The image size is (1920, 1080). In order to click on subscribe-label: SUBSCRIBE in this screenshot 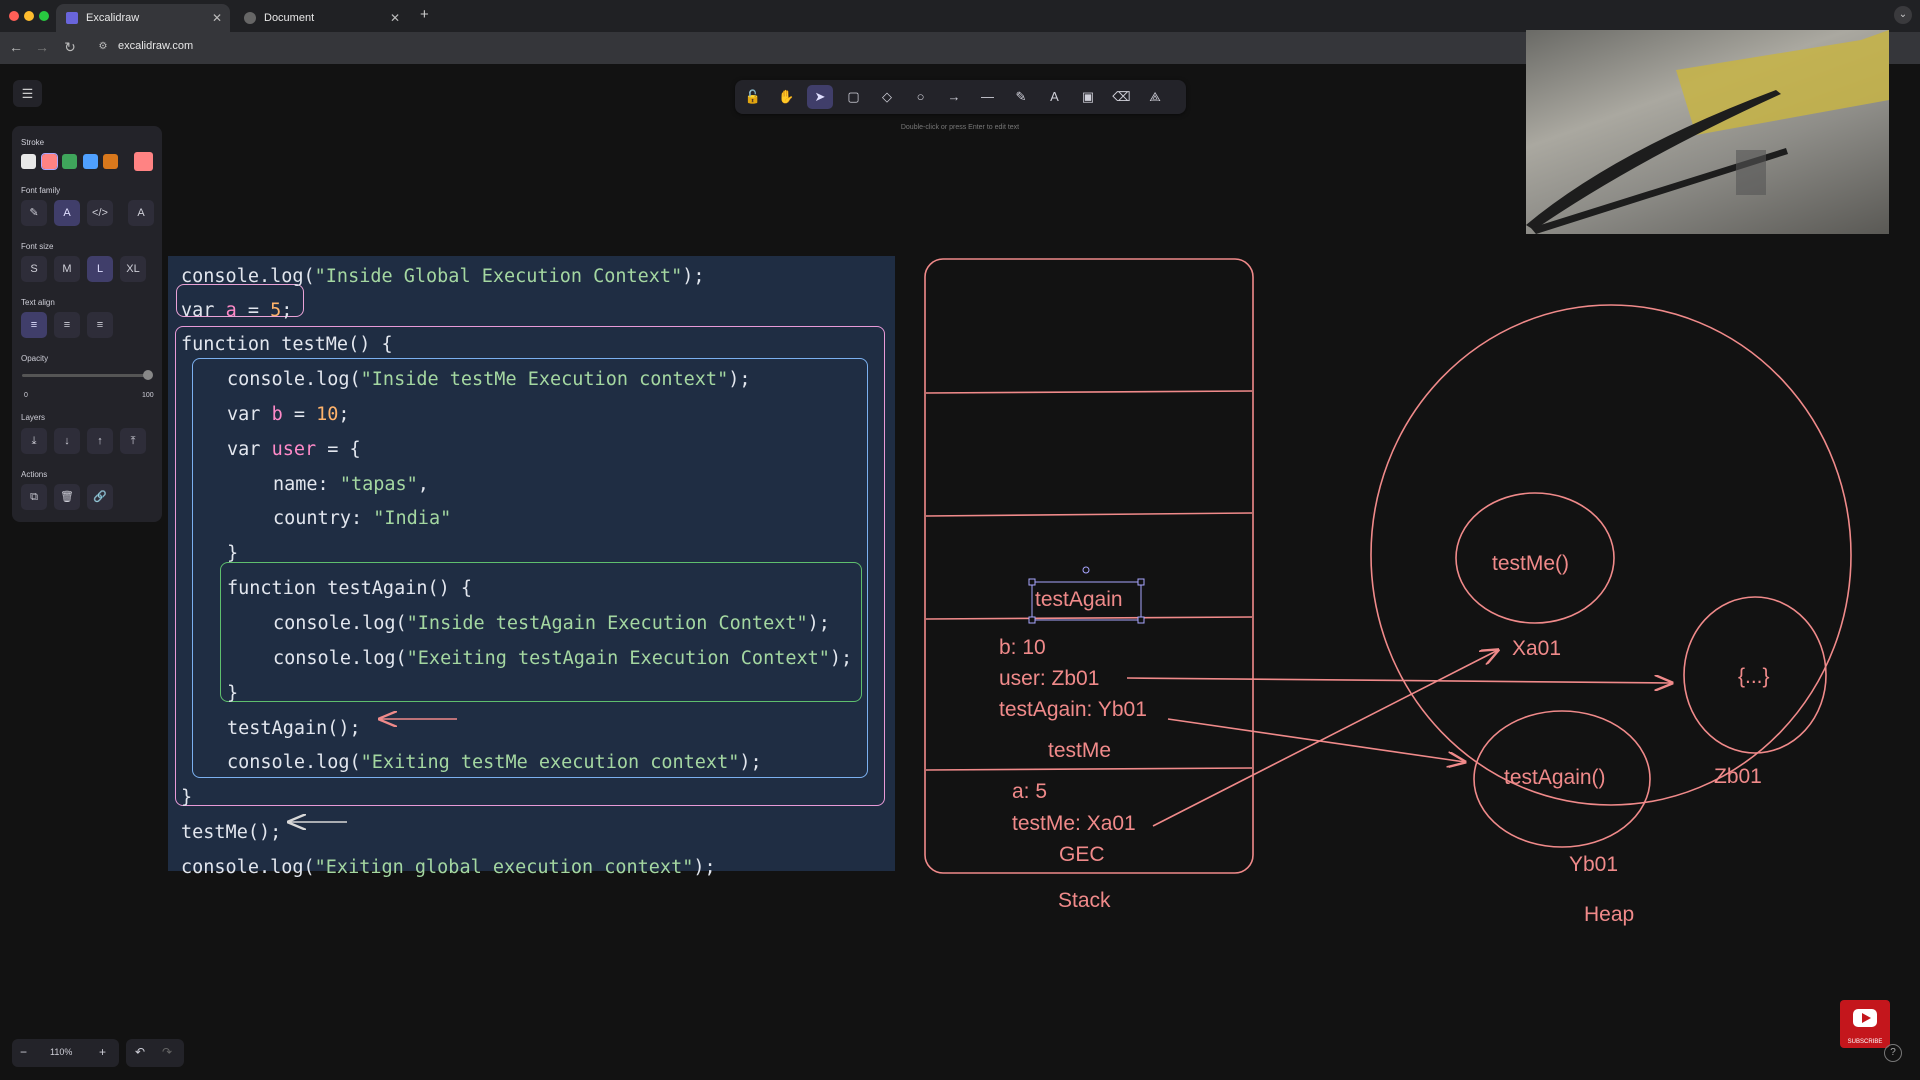, I will do `click(1865, 1042)`.